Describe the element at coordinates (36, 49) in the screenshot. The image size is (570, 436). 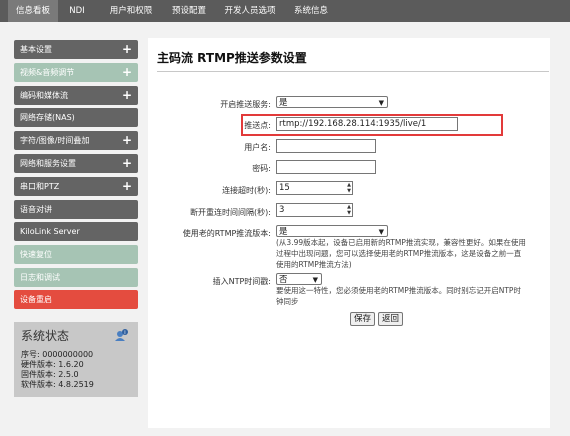
I see `sidebar-item-label: 基本设置` at that location.